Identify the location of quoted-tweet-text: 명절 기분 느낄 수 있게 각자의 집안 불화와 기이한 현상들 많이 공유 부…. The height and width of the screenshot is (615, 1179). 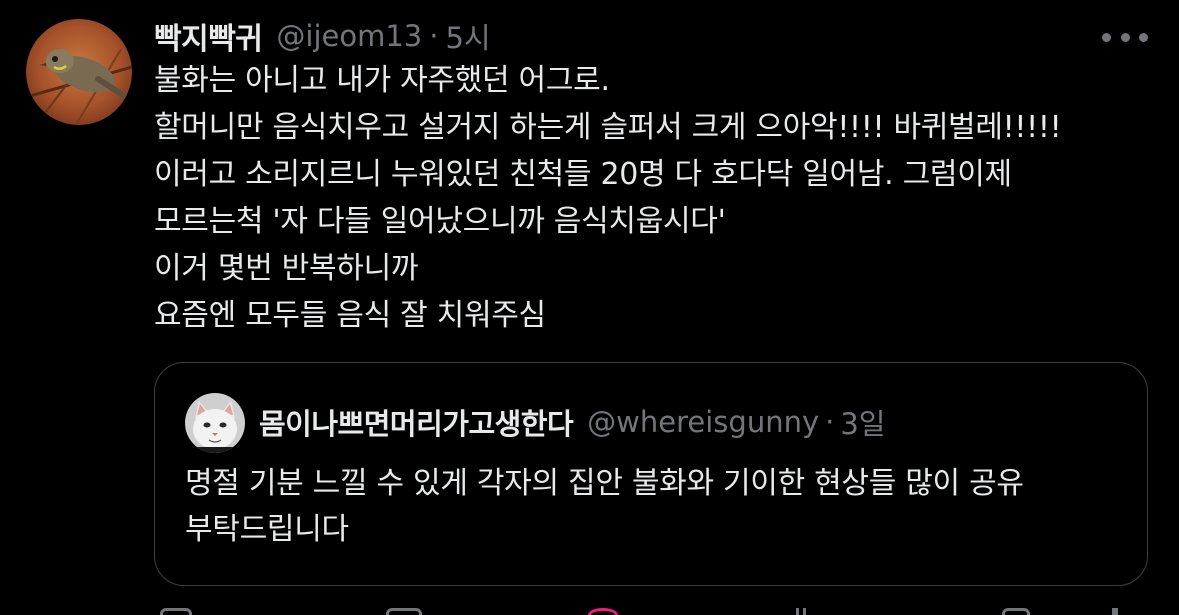
(604, 507).